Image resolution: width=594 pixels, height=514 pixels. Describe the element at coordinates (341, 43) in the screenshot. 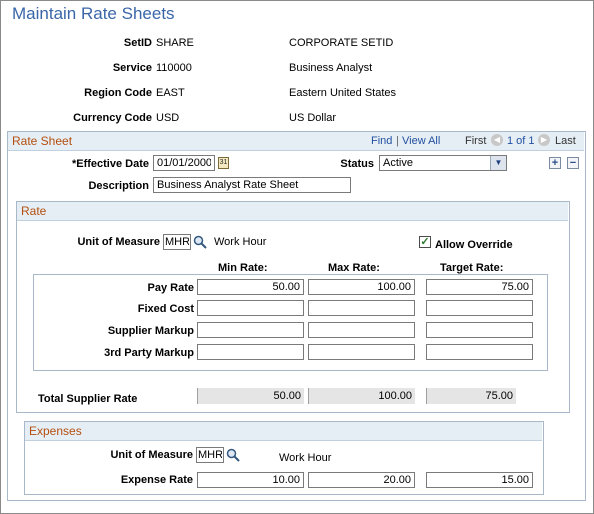

I see `setid-desc: CORPORATE SETID` at that location.